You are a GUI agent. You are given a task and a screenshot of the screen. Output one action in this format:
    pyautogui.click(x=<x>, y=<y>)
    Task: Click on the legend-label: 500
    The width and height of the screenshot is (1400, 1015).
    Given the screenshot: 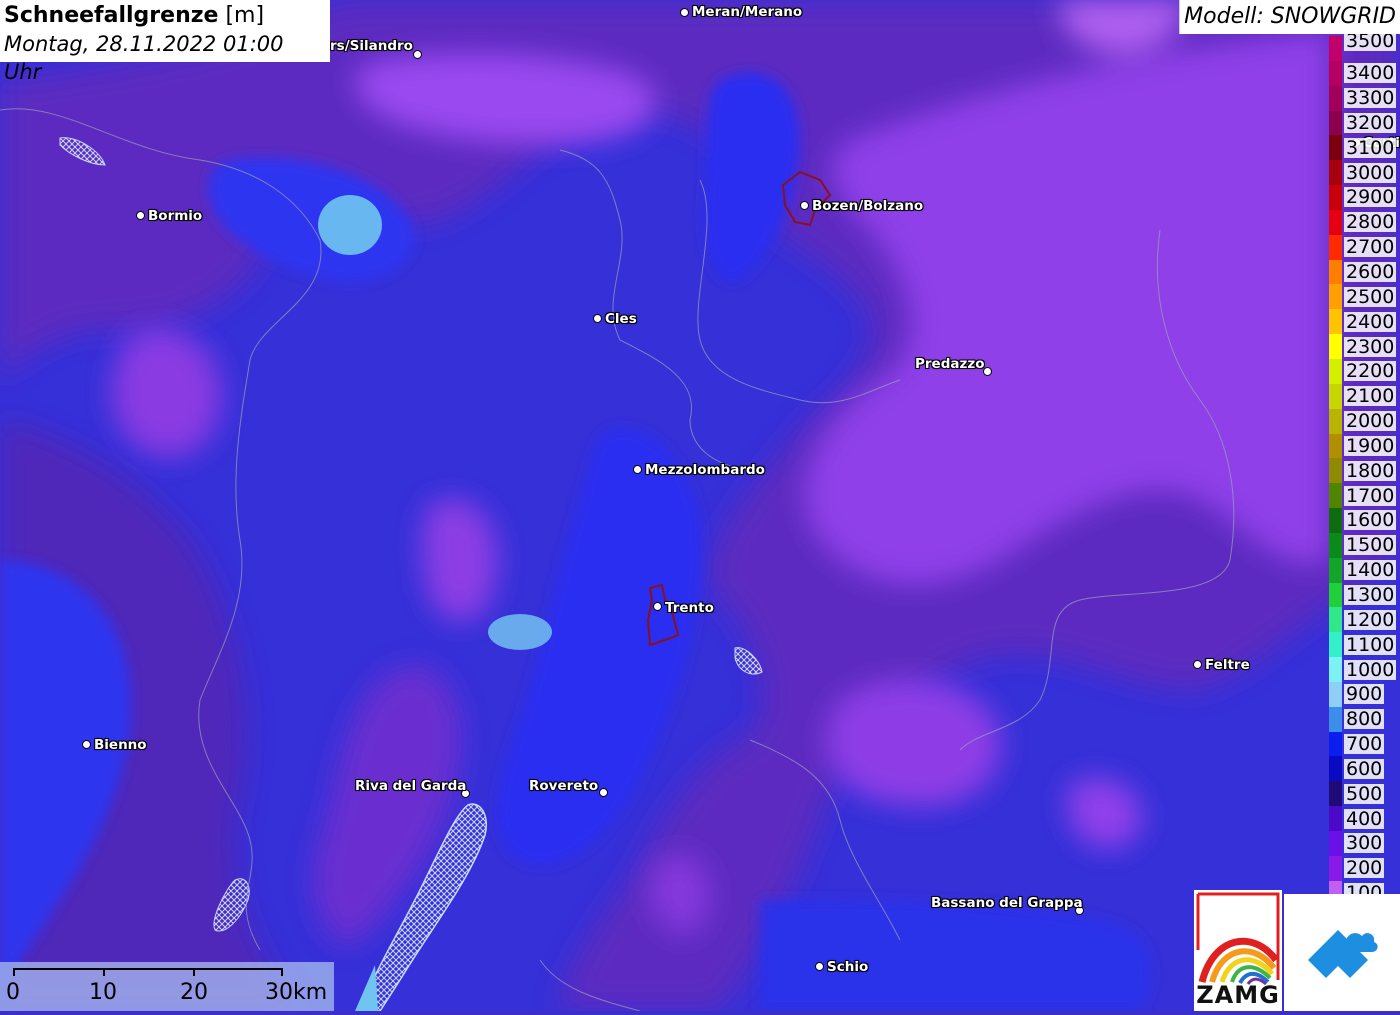 What is the action you would take?
    pyautogui.click(x=1364, y=793)
    